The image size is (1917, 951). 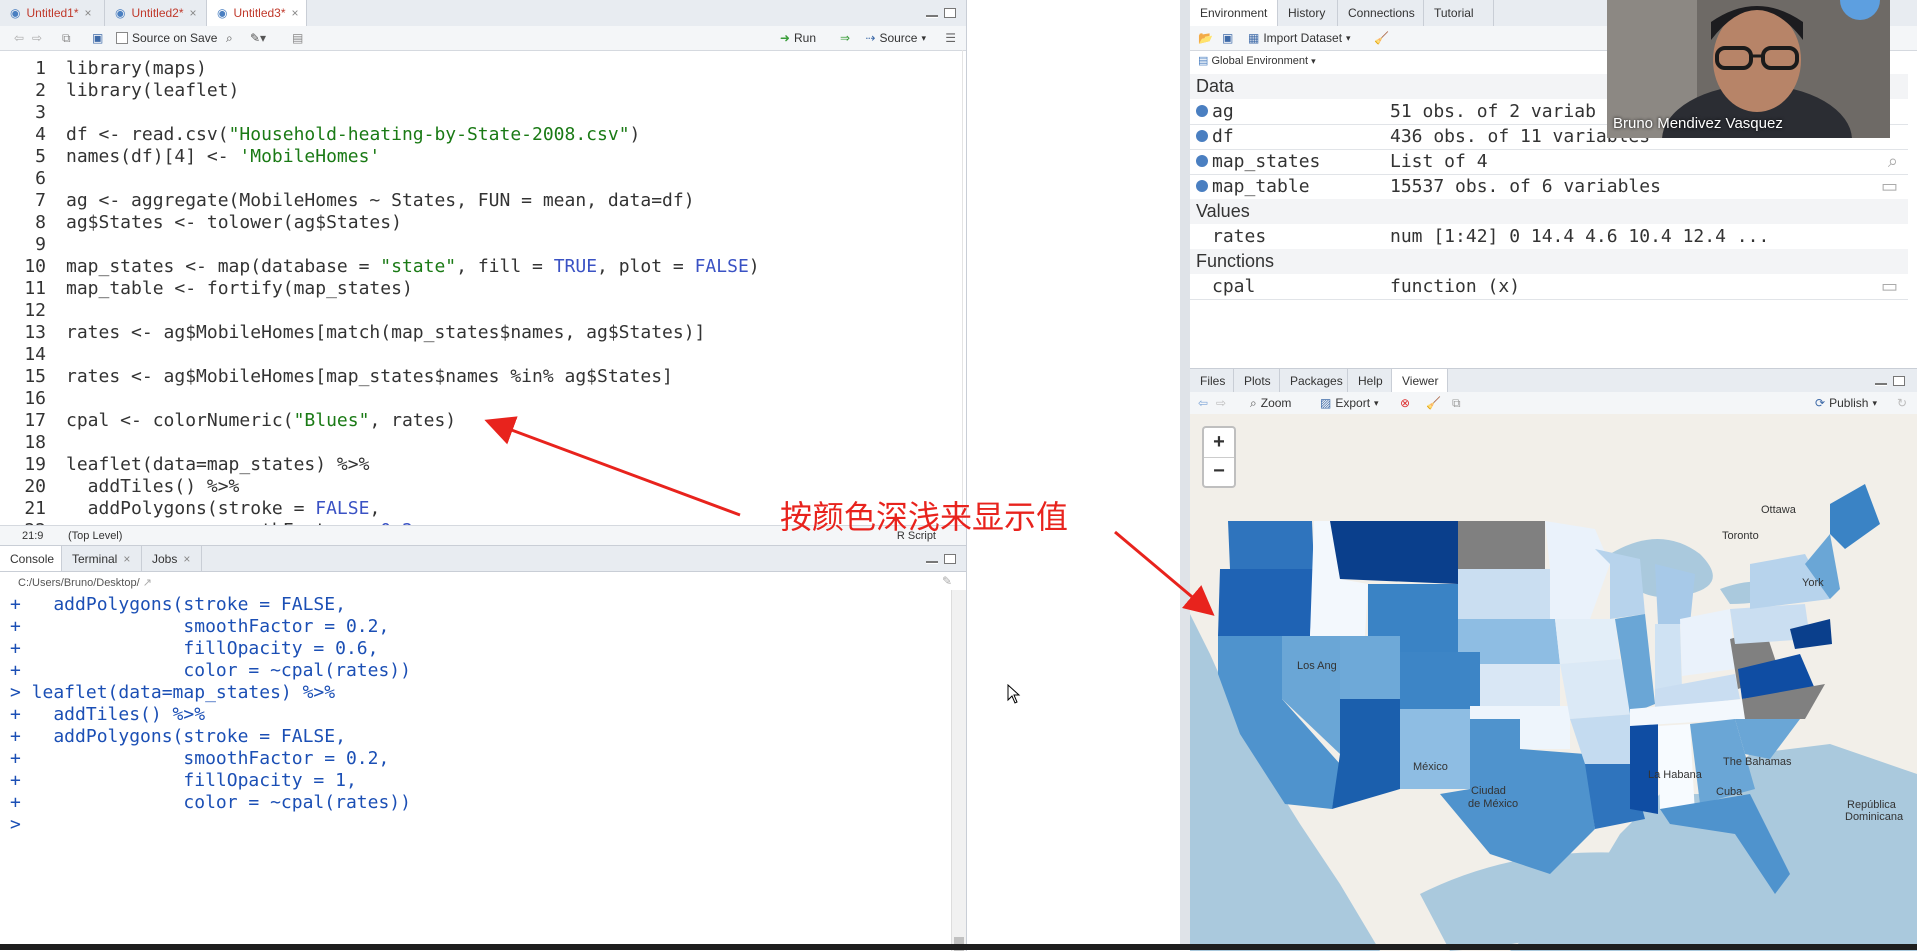 I want to click on arrow-to-map, so click(x=1164, y=573).